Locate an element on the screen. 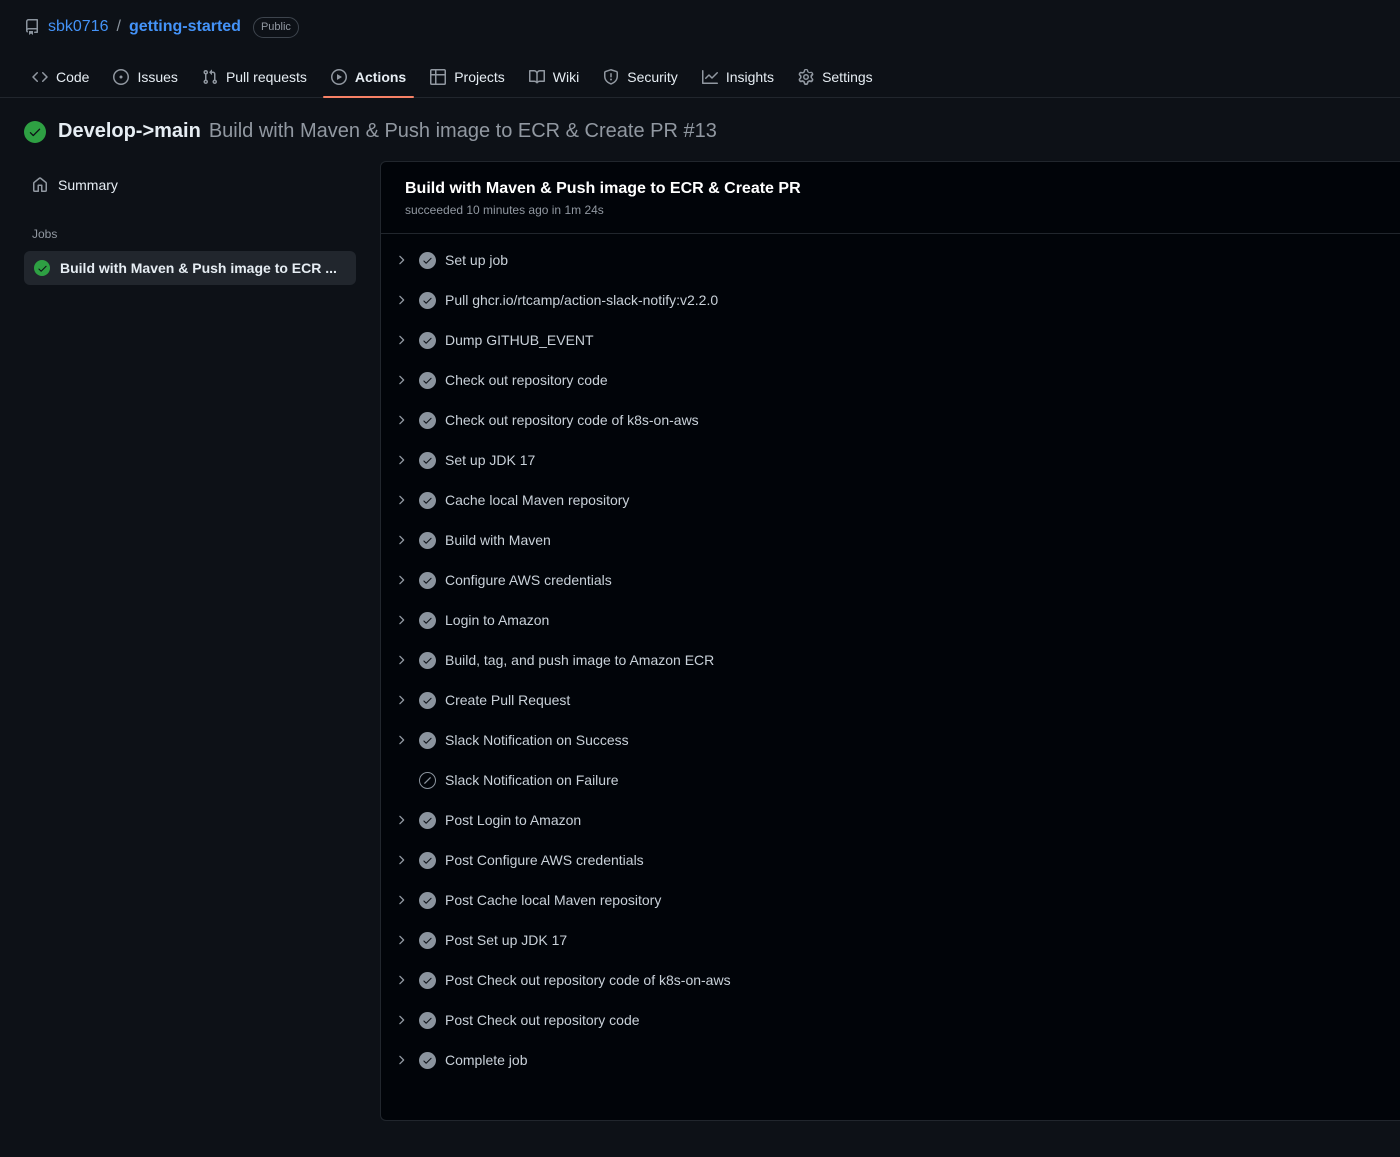 The height and width of the screenshot is (1157, 1400). repo-header: sbk0716 / getting-started Public is located at coordinates (700, 20).